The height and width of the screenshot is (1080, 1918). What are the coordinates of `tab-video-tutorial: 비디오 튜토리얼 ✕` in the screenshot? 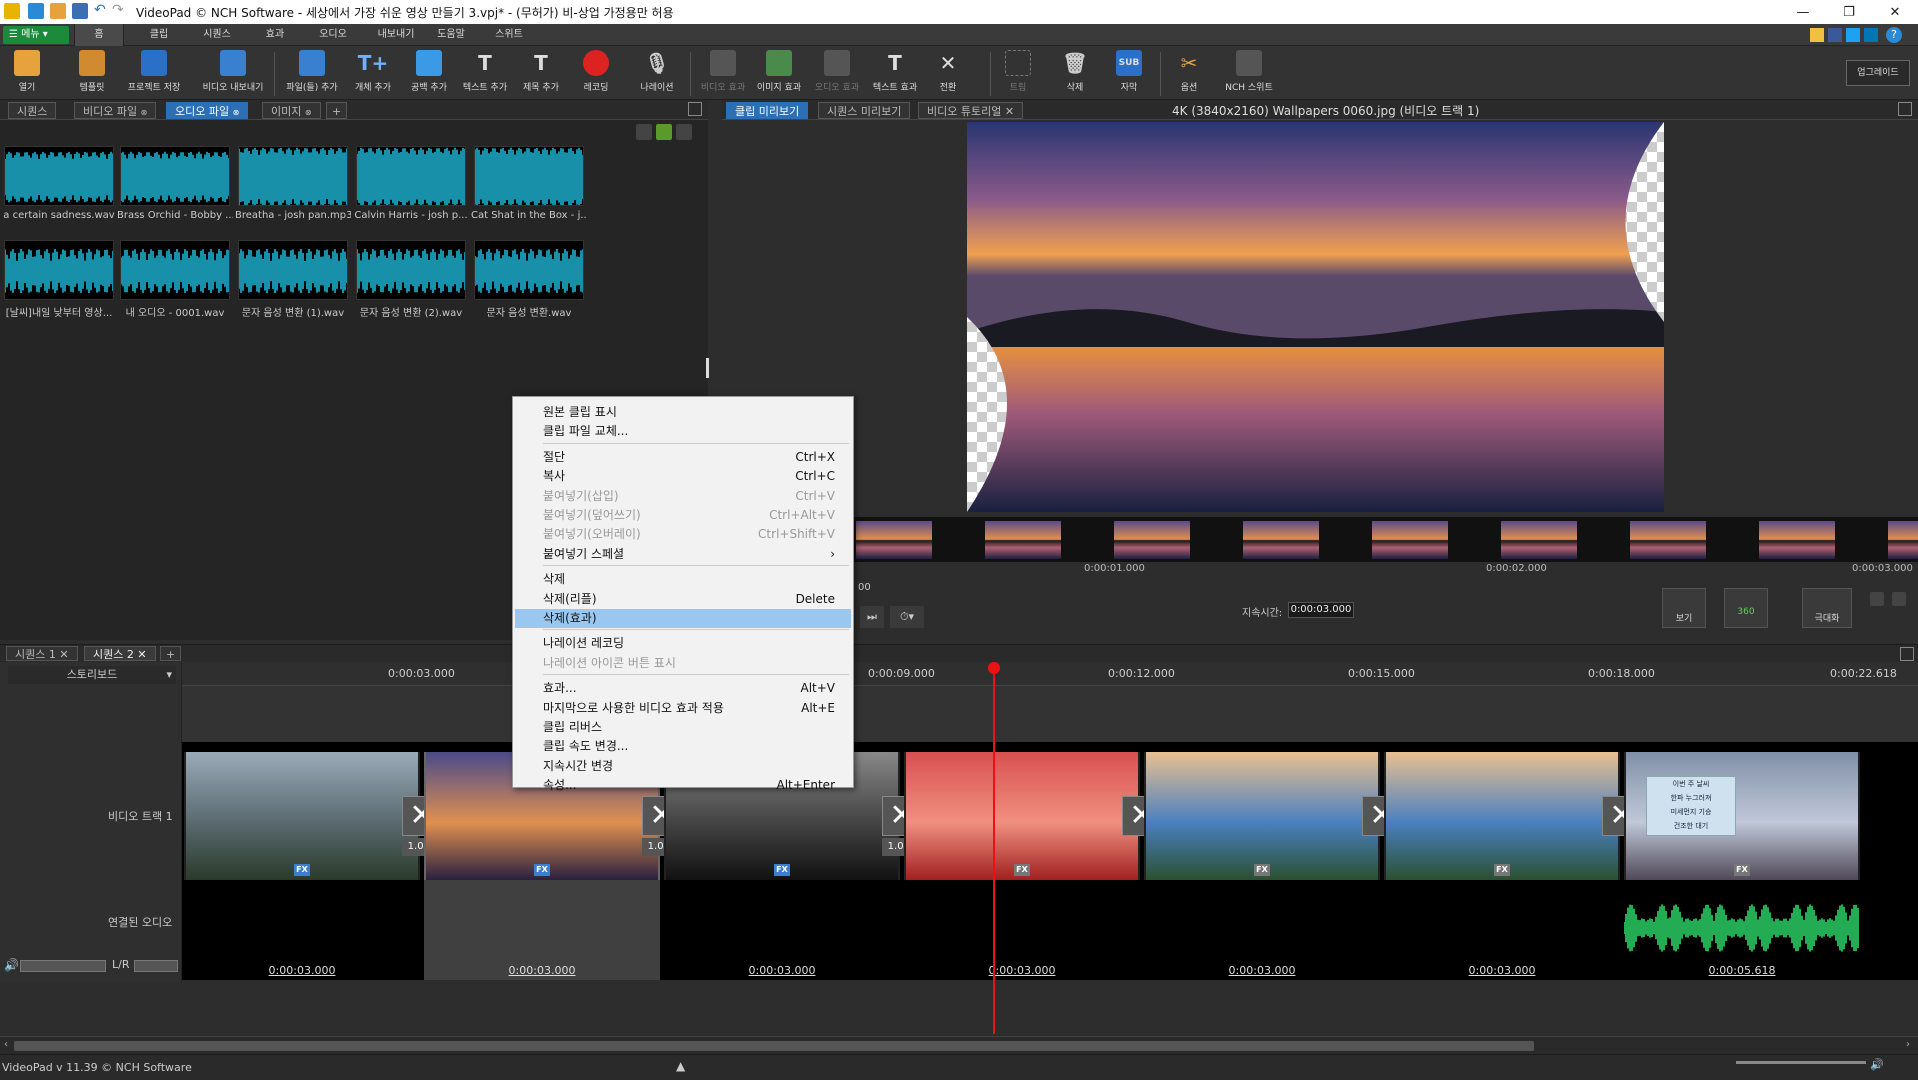 It's located at (971, 110).